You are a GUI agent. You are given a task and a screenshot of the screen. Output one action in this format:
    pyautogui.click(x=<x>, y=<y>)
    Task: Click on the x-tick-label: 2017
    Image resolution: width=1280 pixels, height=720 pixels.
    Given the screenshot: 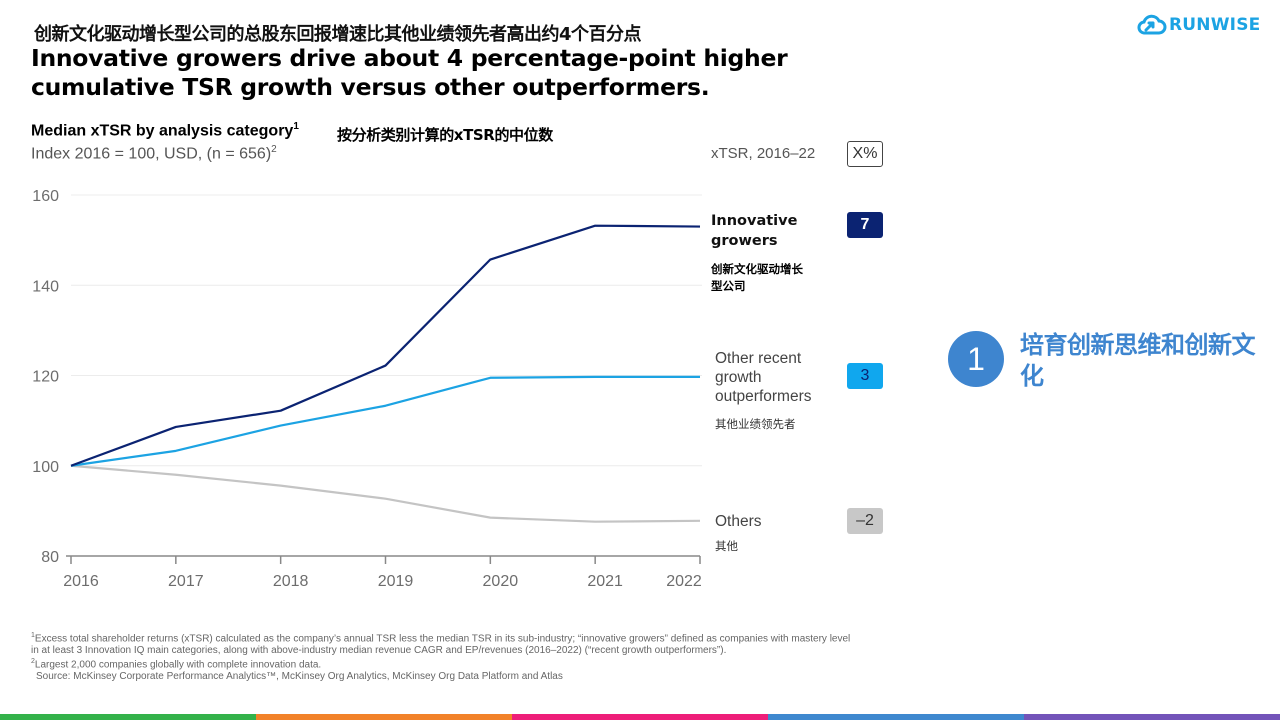 What is the action you would take?
    pyautogui.click(x=186, y=581)
    